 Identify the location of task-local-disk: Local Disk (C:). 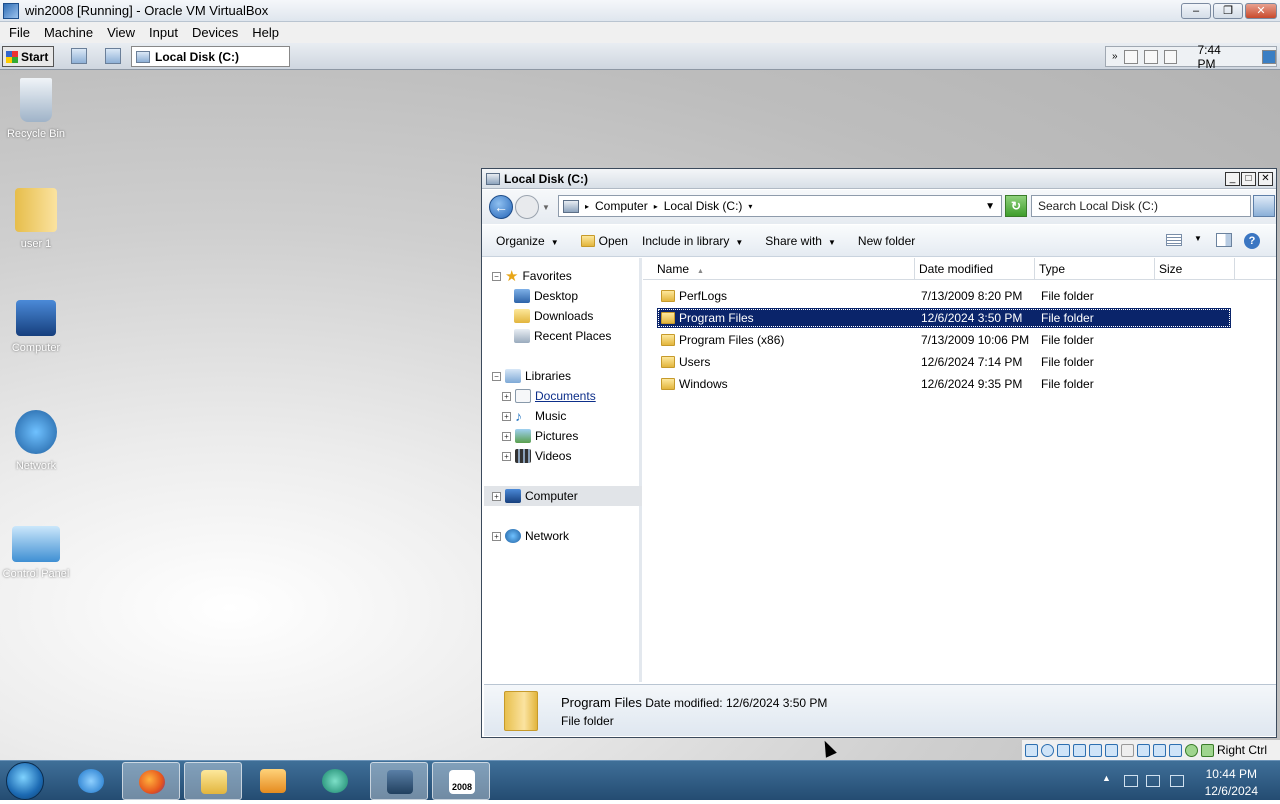
(210, 56).